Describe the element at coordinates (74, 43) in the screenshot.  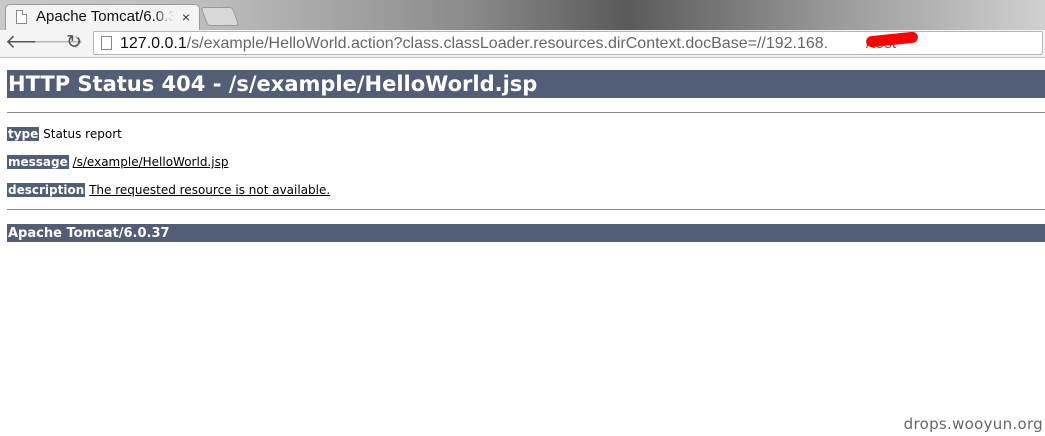
I see `reload-icon: ↻` at that location.